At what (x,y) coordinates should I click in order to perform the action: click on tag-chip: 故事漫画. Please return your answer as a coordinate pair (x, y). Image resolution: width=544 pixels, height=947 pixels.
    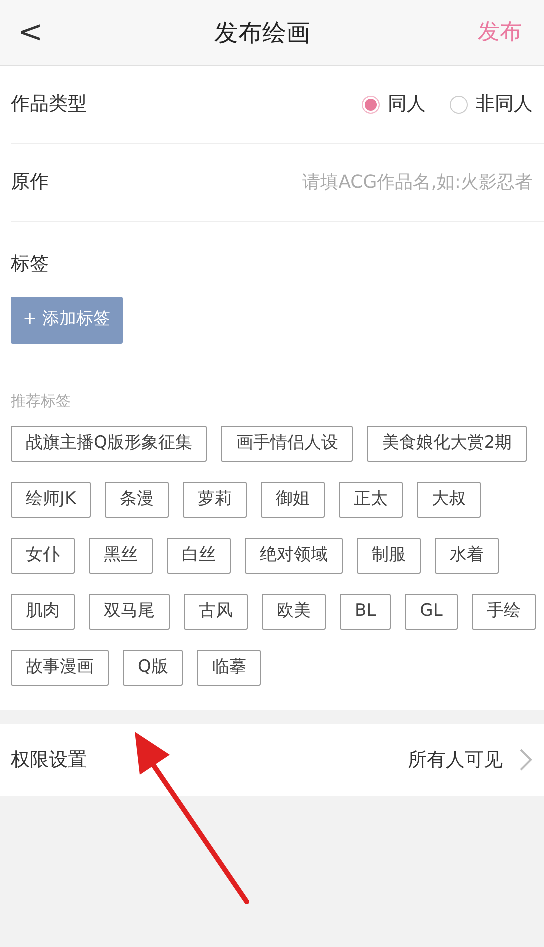
    Looking at the image, I should click on (60, 668).